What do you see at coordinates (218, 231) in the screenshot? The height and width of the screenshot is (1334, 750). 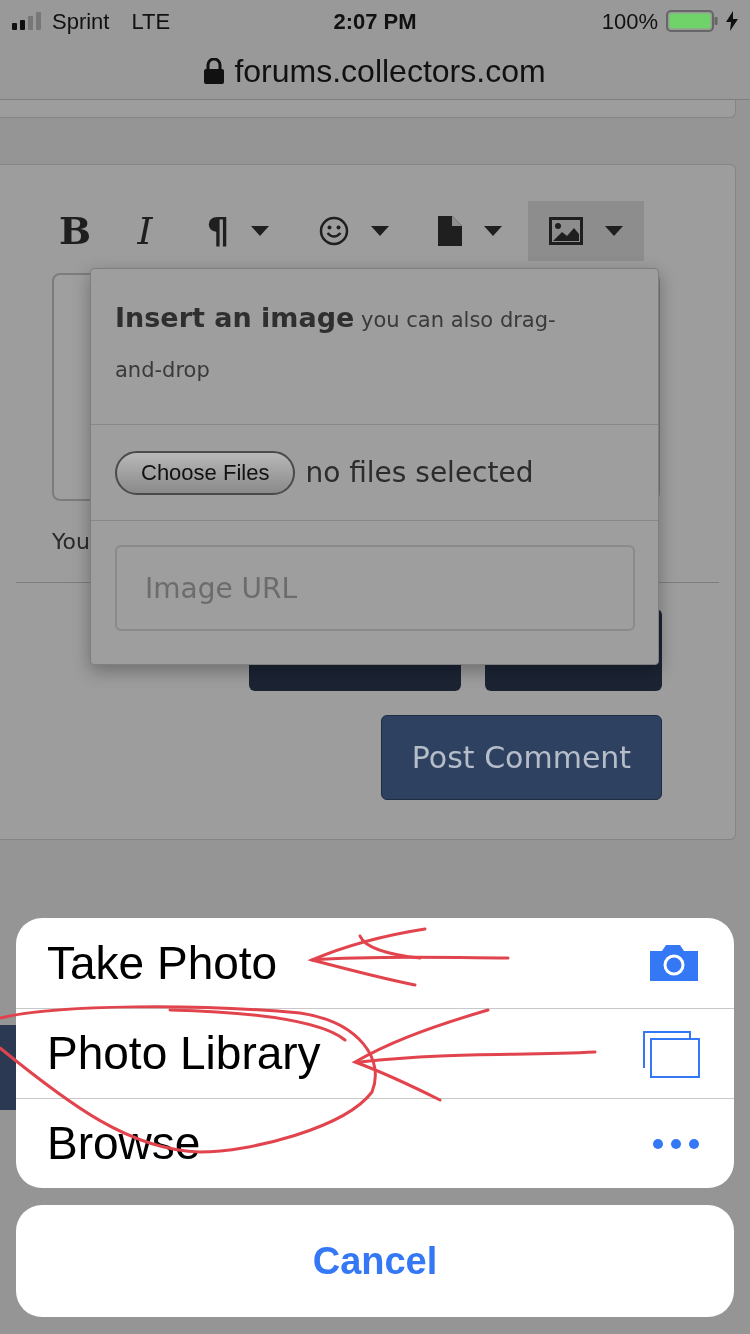 I see `paragraph-label: ¶` at bounding box center [218, 231].